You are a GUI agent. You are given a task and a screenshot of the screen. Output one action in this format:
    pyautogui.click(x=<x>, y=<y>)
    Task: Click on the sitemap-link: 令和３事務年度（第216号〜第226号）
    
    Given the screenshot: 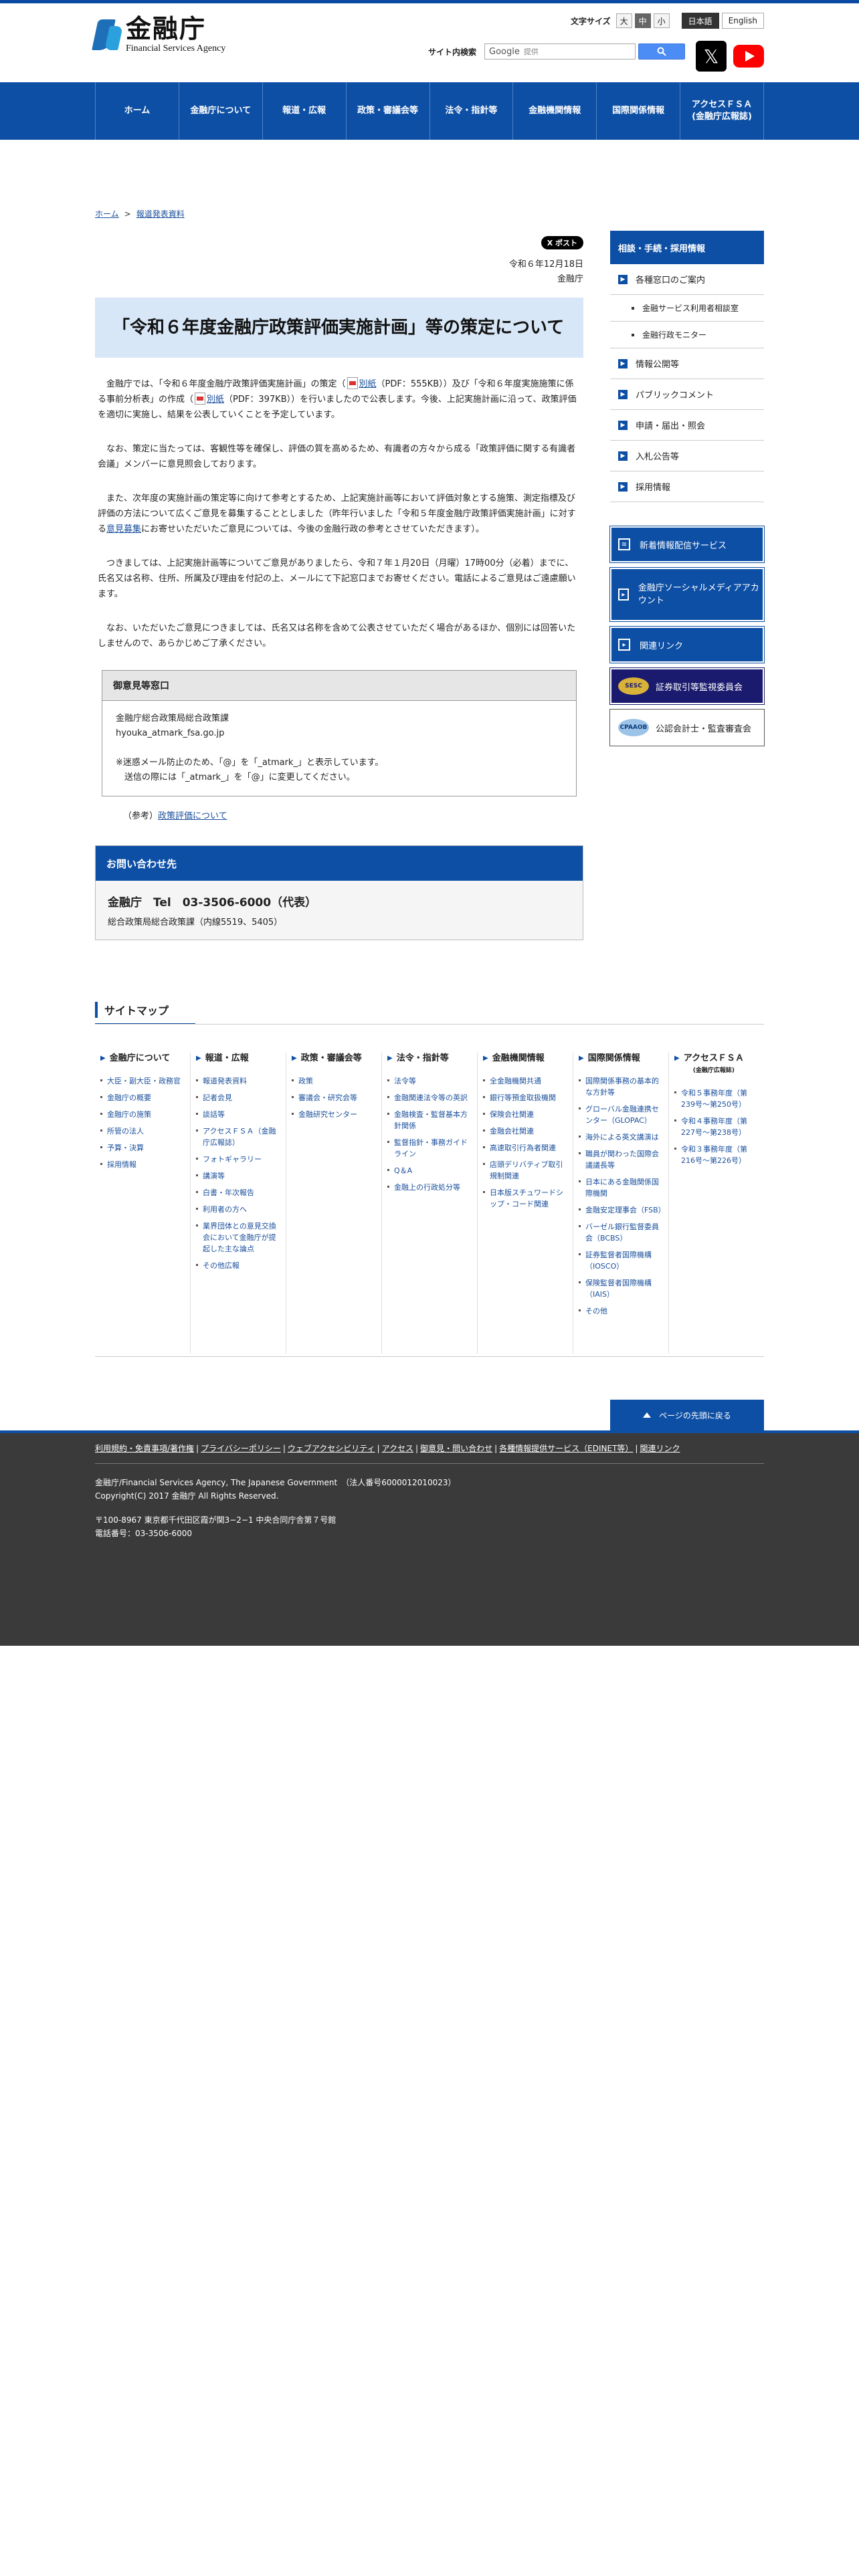 What is the action you would take?
    pyautogui.click(x=716, y=1155)
    